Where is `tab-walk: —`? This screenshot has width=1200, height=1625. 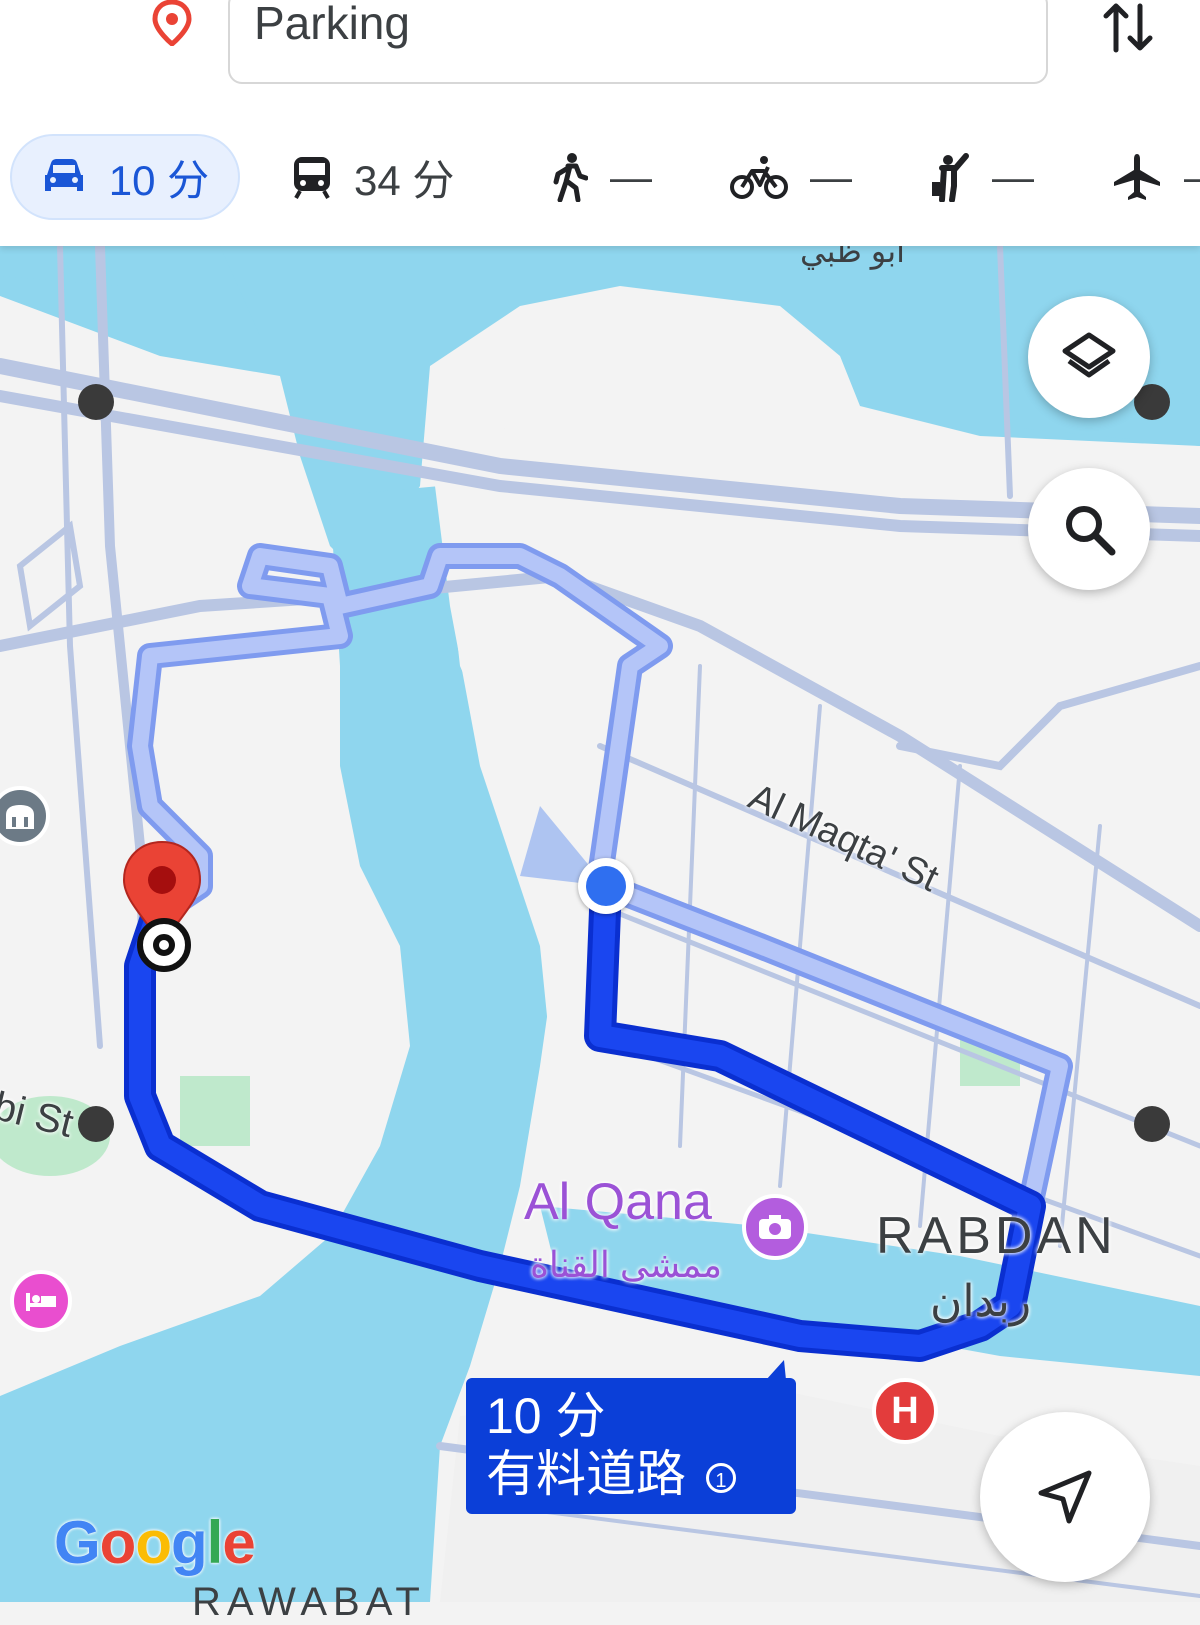
tab-walk: — is located at coordinates (602, 177).